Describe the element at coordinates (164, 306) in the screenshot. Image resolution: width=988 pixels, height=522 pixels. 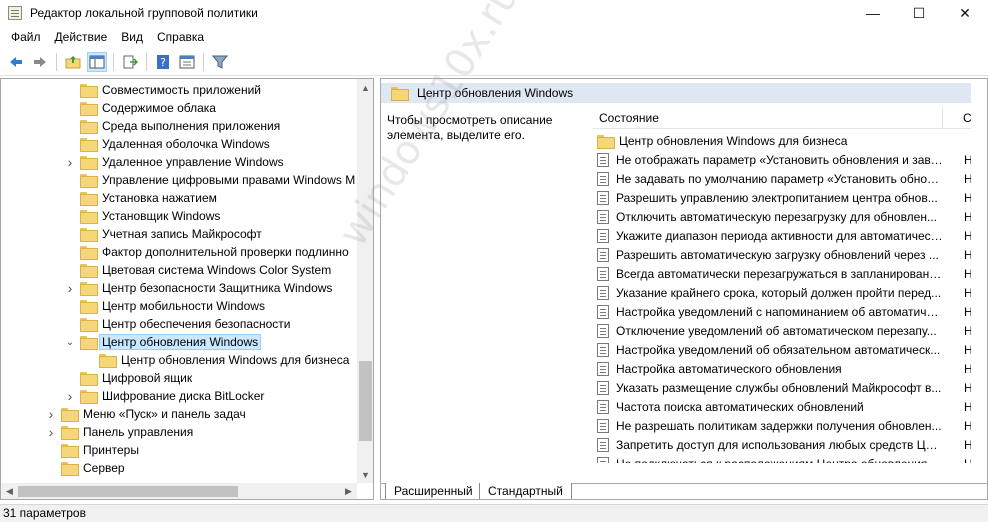
I see `tree-item: Центр мобильности Windows` at that location.